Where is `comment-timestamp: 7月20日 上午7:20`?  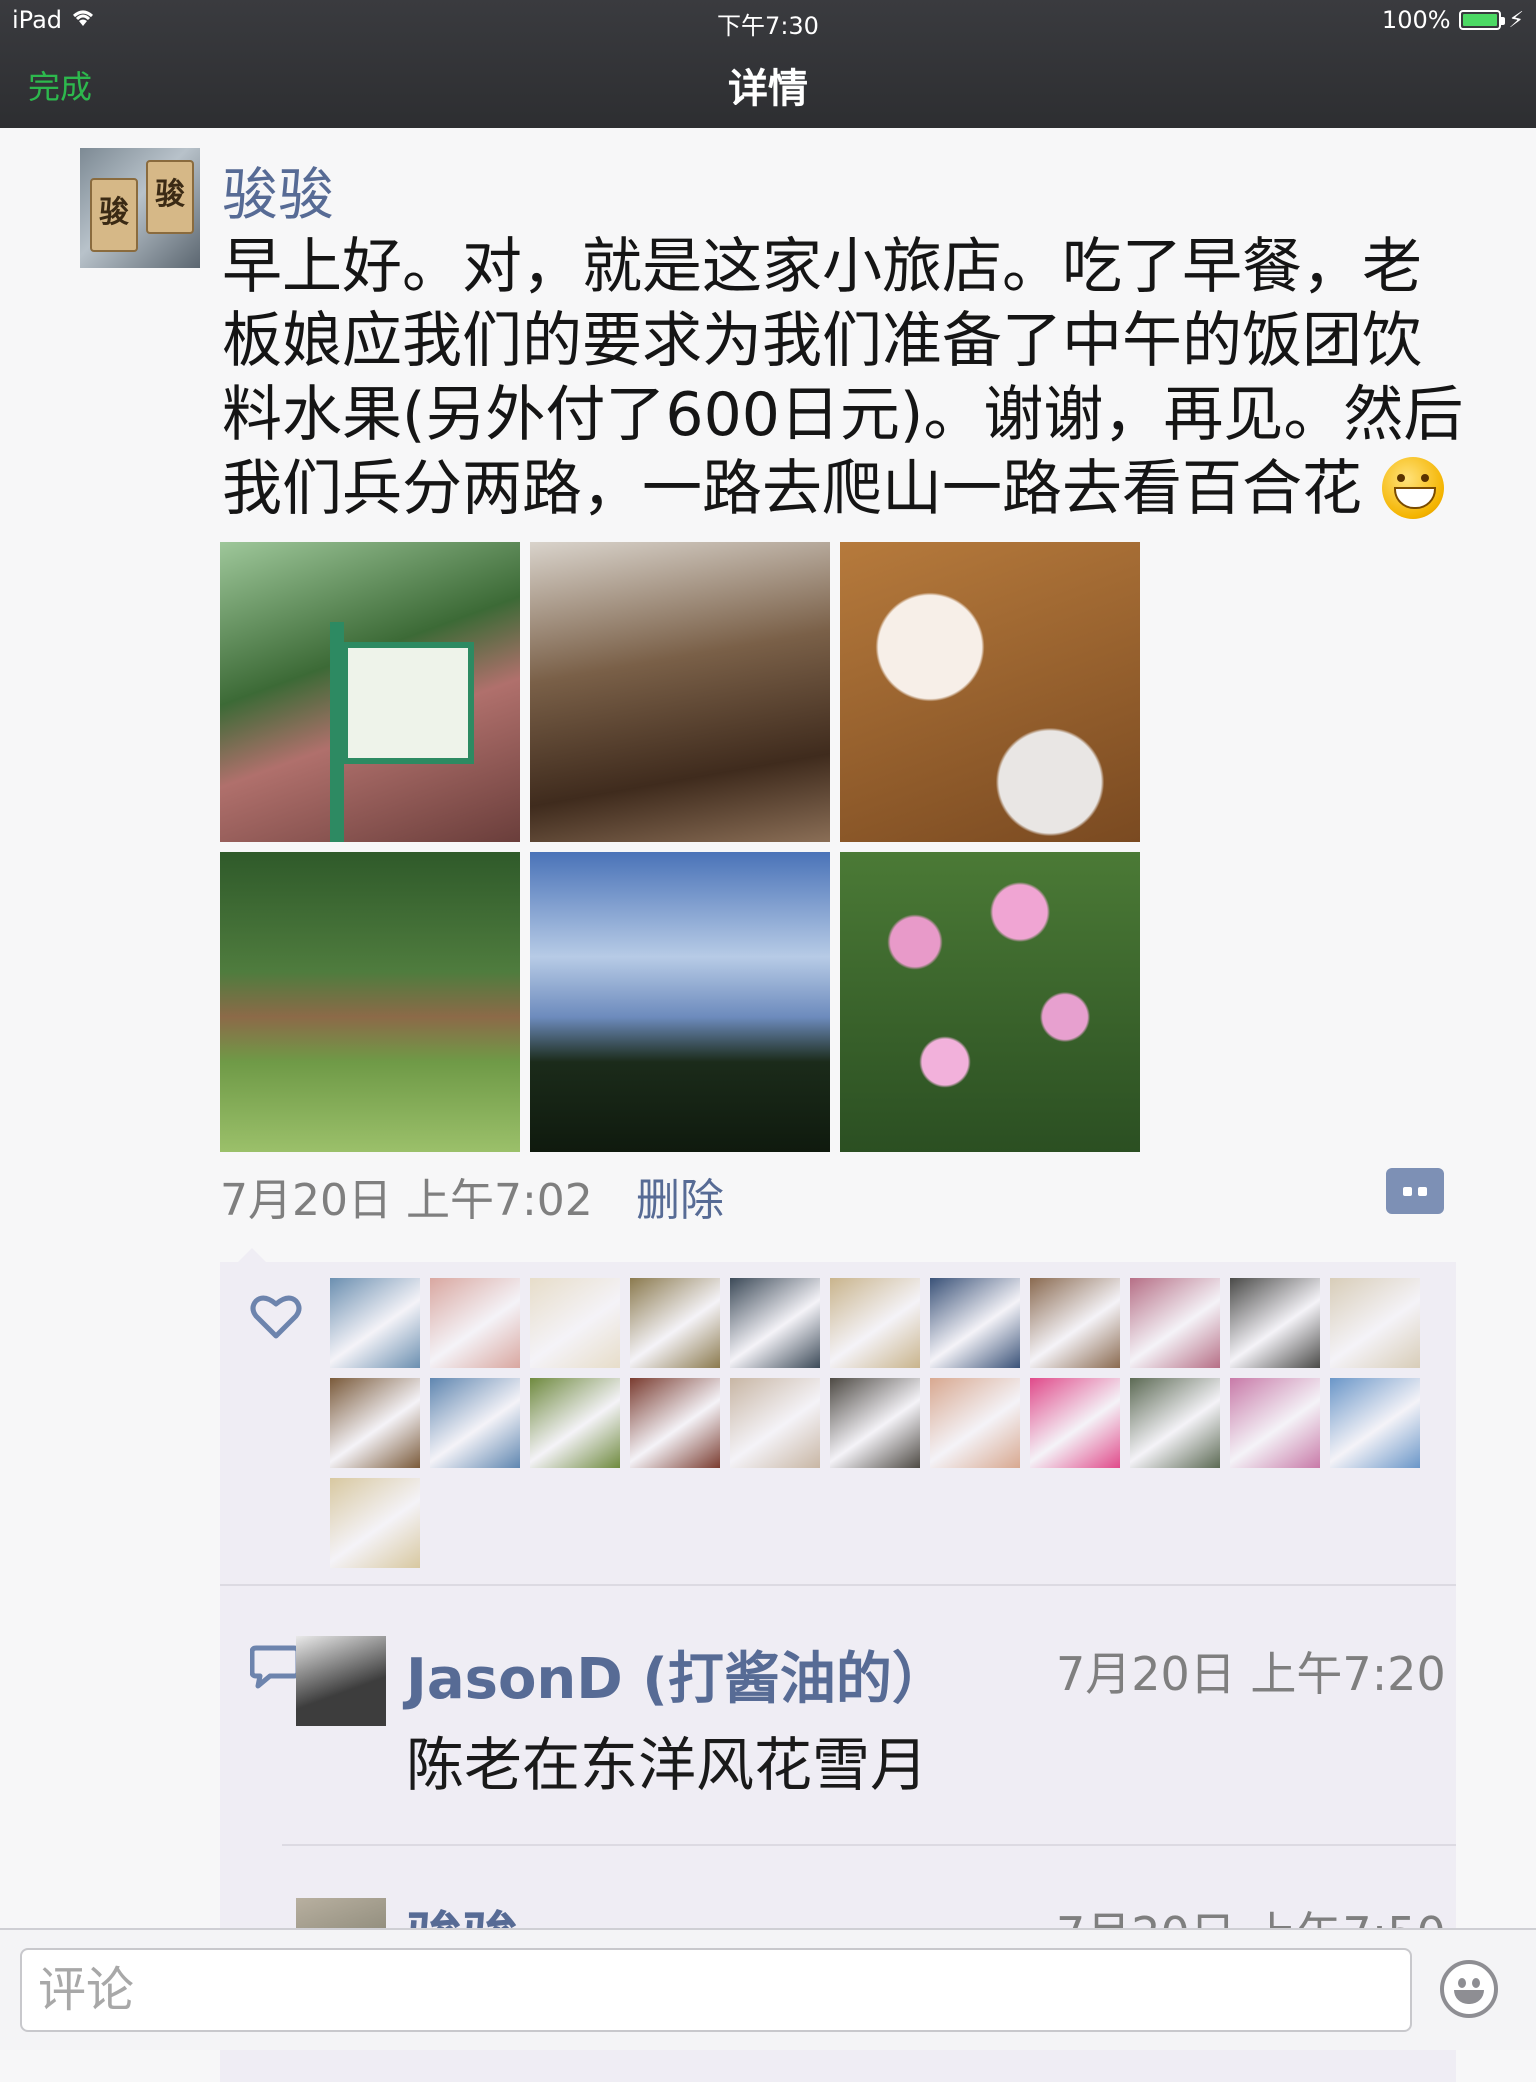
comment-timestamp: 7月20日 上午7:20 is located at coordinates (1251, 1674).